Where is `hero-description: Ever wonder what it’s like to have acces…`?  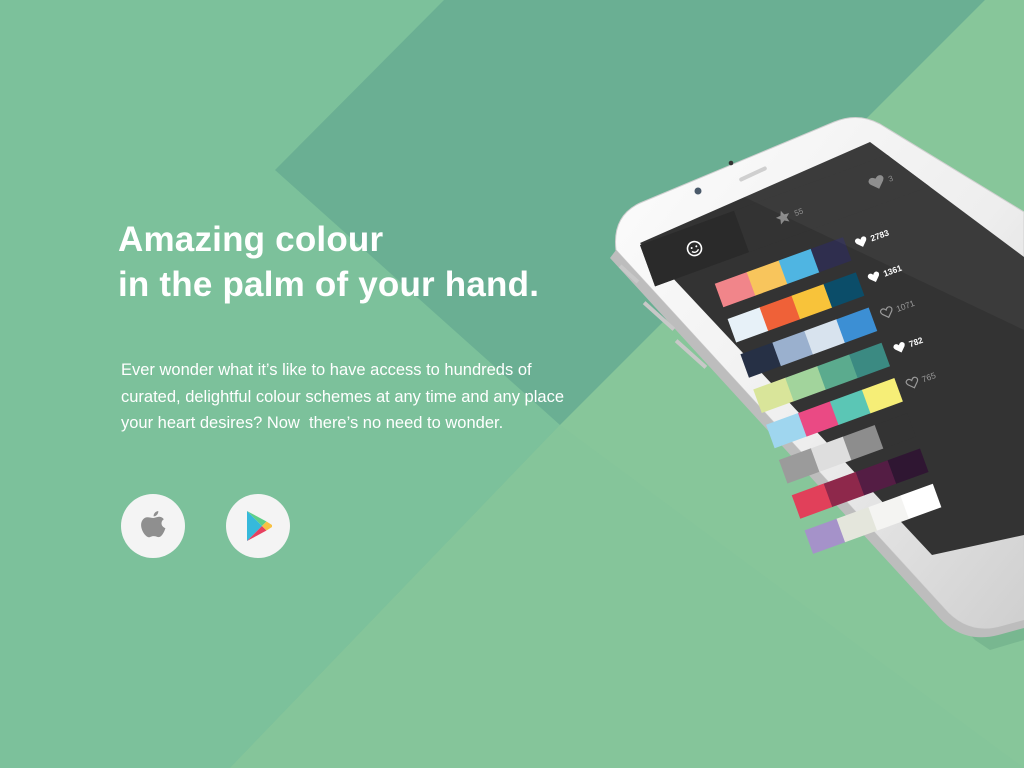 hero-description: Ever wonder what it’s like to have acces… is located at coordinates (371, 397).